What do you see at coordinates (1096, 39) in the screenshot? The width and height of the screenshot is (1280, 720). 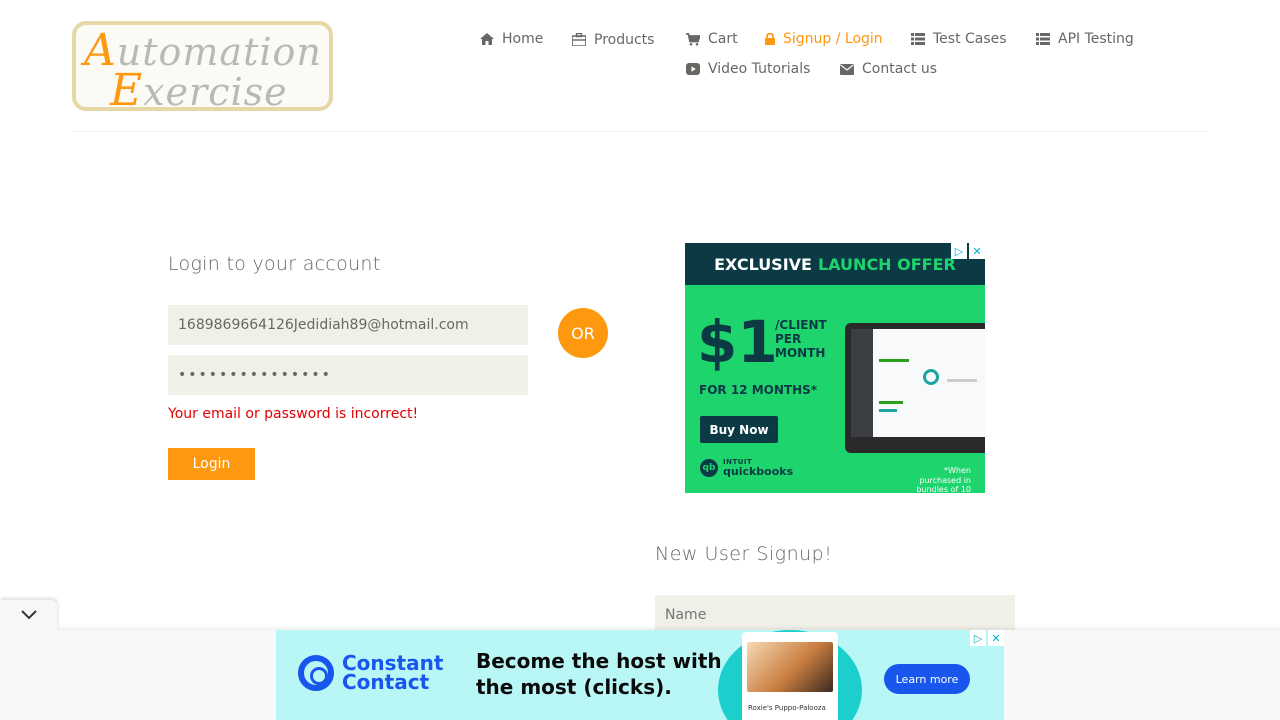 I see `nav-api-testing-label: API Testing` at bounding box center [1096, 39].